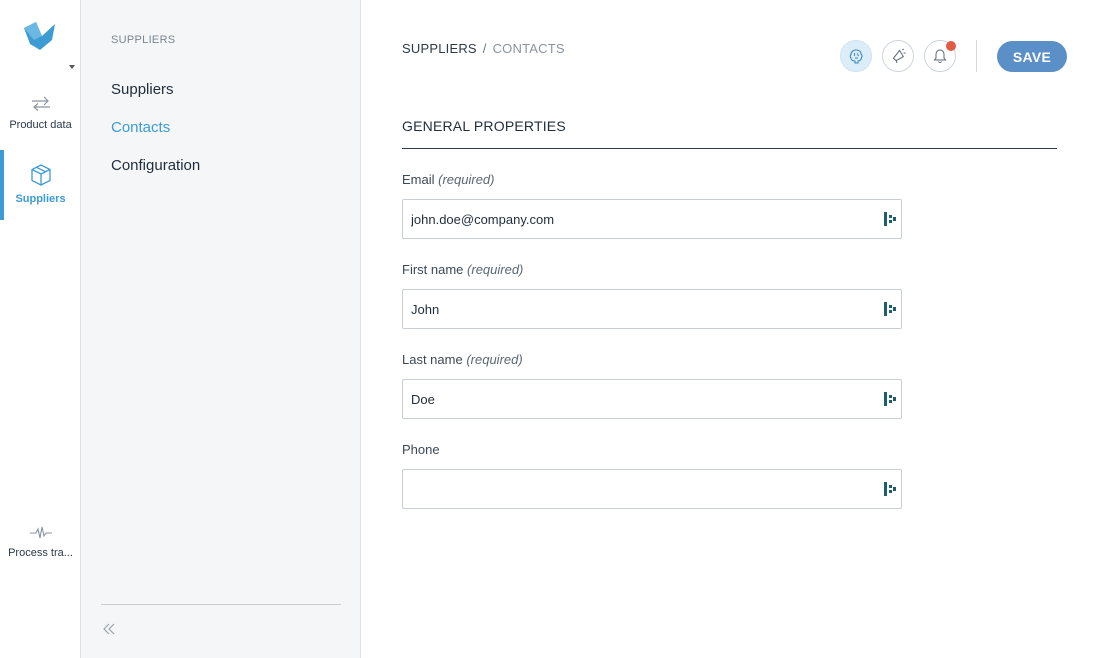 Image resolution: width=1097 pixels, height=658 pixels. What do you see at coordinates (1032, 56) in the screenshot?
I see `save-button: SAVE` at bounding box center [1032, 56].